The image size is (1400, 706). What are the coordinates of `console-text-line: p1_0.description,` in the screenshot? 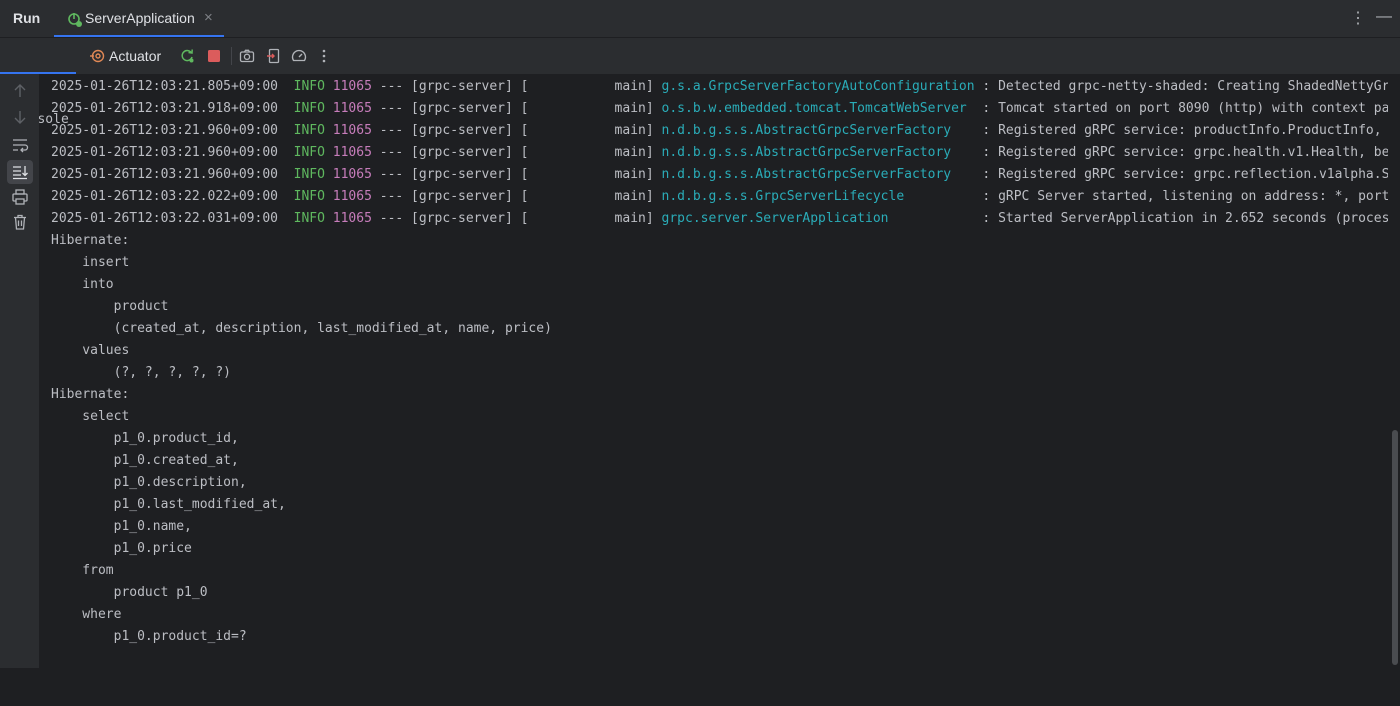 It's located at (149, 482).